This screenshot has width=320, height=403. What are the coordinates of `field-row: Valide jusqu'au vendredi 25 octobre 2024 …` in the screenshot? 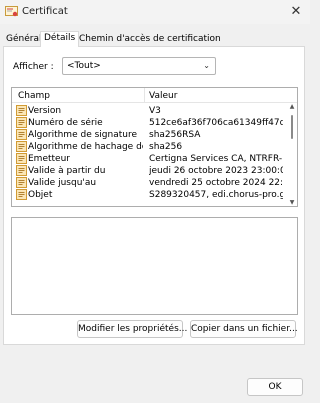 It's located at (148, 182).